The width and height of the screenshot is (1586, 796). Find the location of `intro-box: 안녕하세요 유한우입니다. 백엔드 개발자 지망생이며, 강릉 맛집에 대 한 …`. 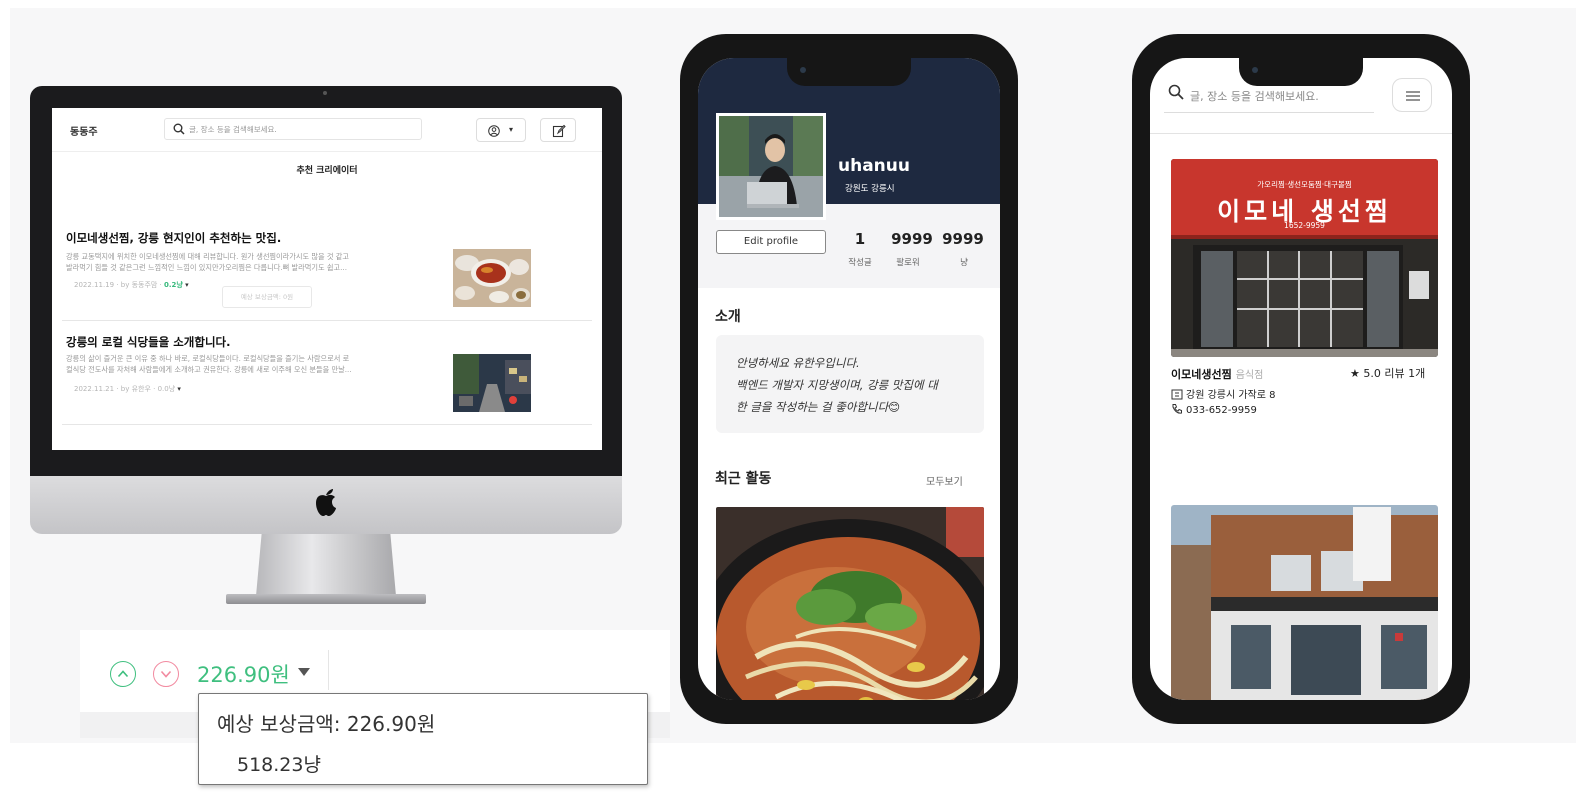

intro-box: 안녕하세요 유한우입니다. 백엔드 개발자 지망생이며, 강릉 맛집에 대 한 … is located at coordinates (850, 384).